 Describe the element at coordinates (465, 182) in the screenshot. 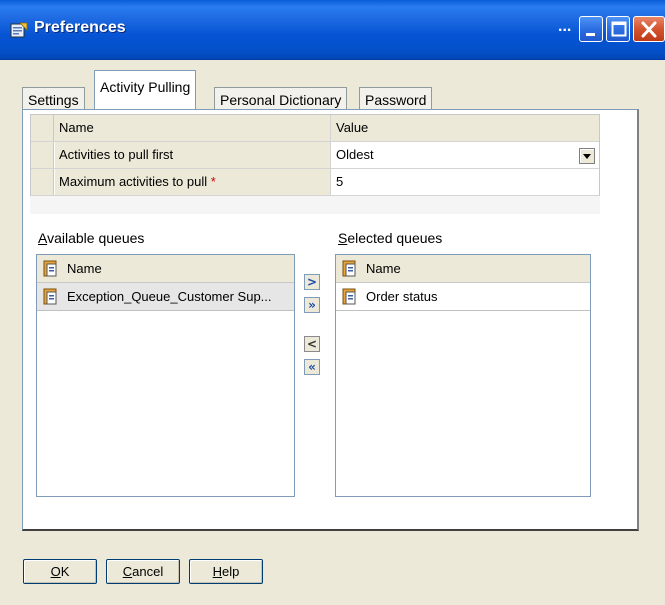

I see `max-activities-input: 5` at that location.